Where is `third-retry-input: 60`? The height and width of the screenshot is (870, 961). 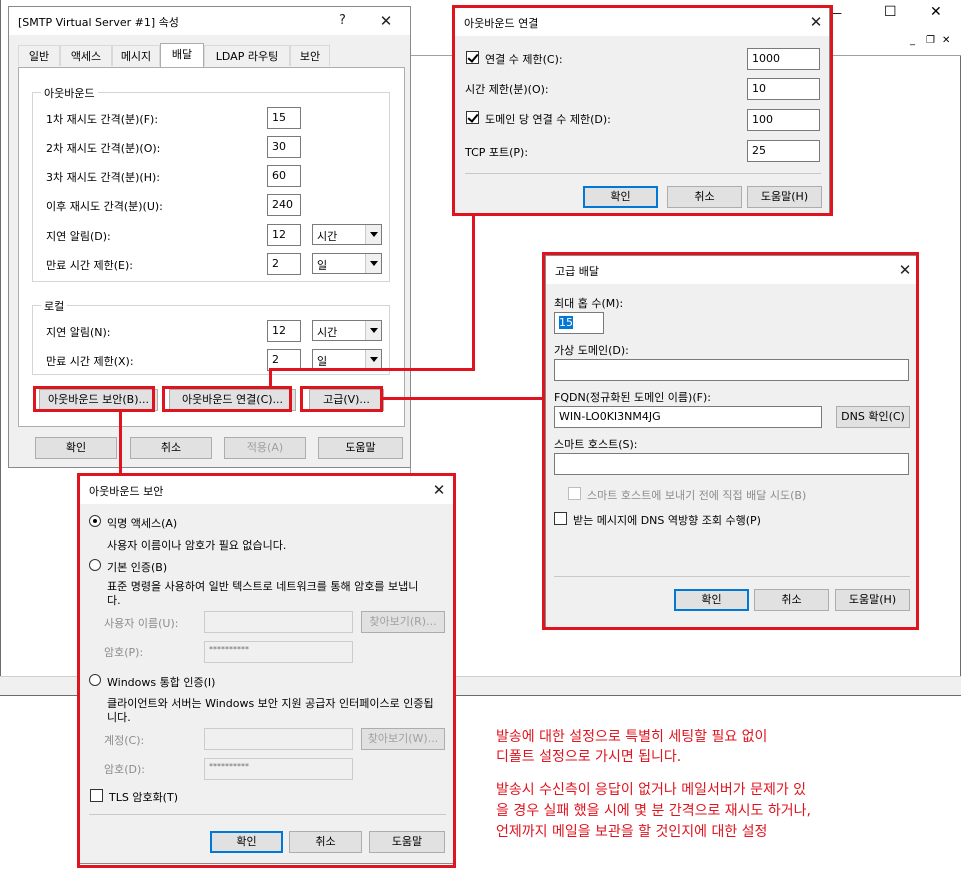
third-retry-input: 60 is located at coordinates (284, 176).